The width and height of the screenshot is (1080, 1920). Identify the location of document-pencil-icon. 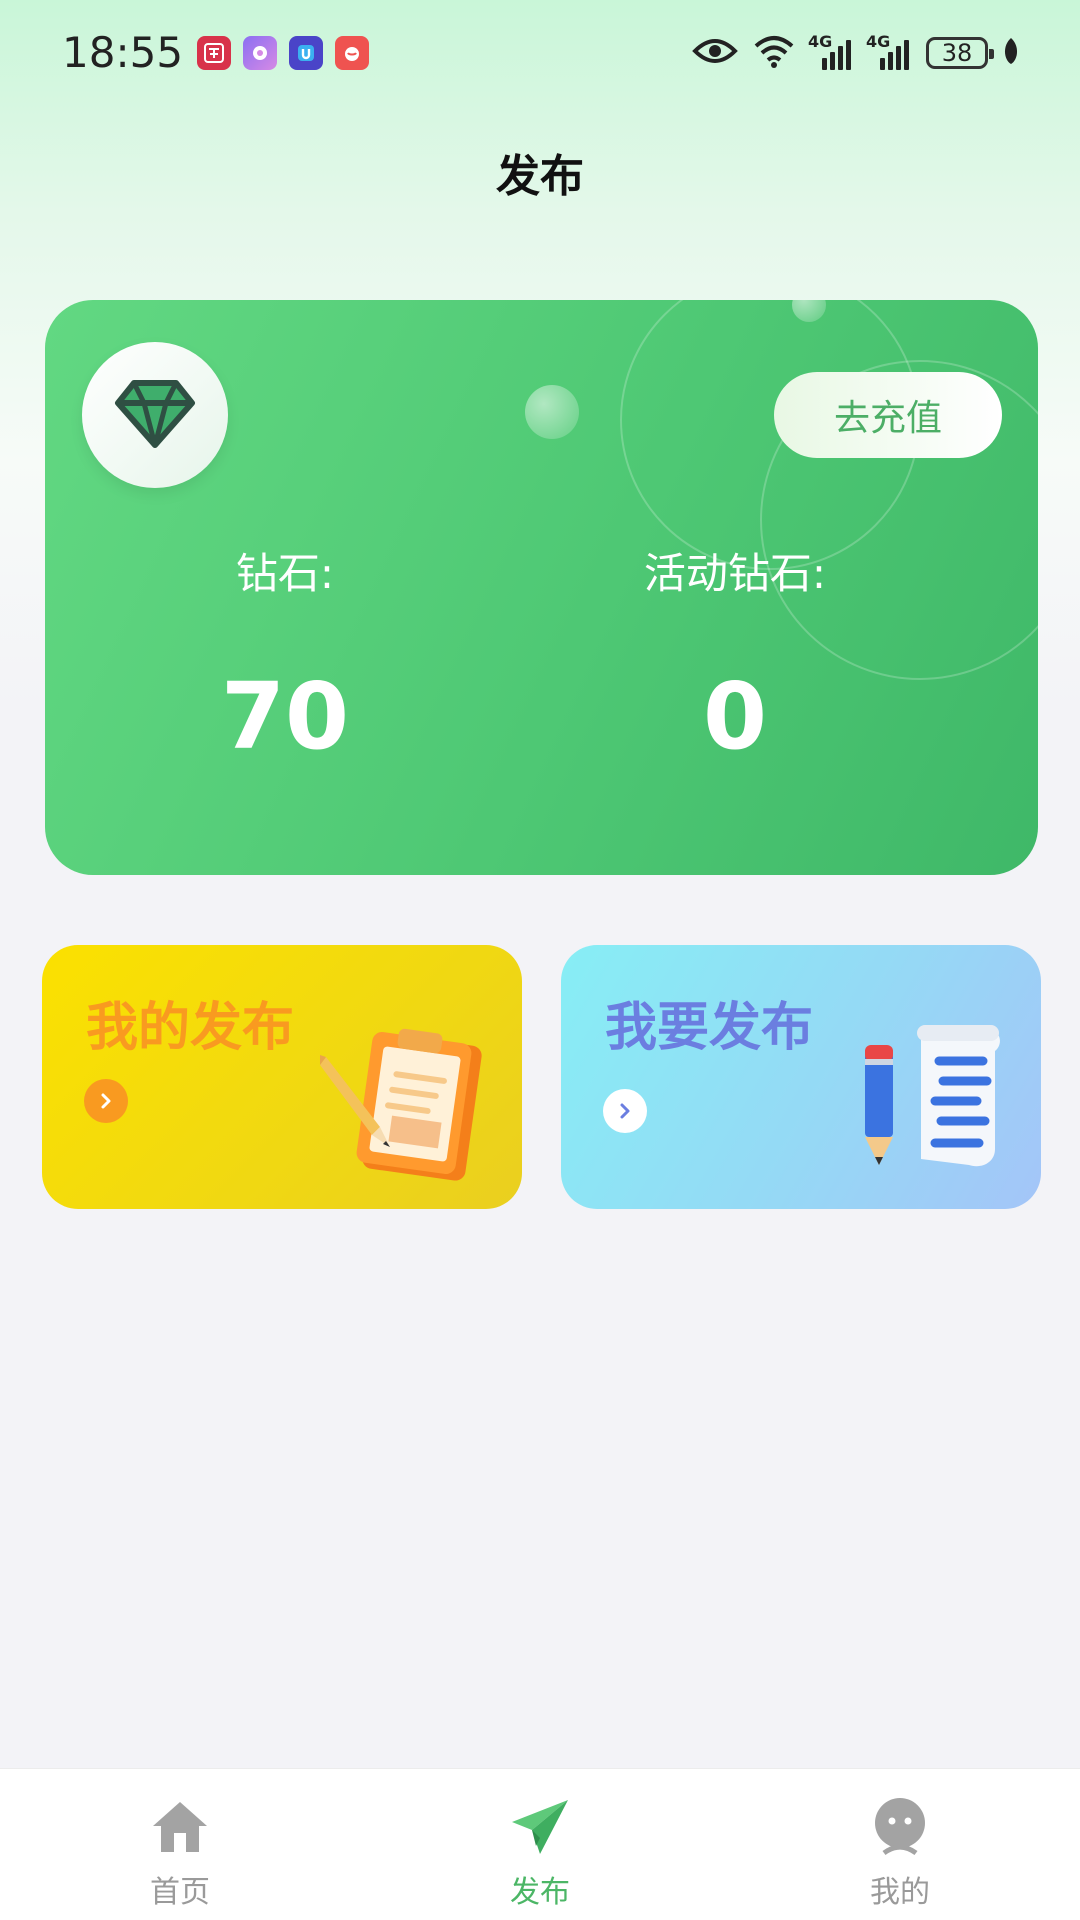
(941, 1101).